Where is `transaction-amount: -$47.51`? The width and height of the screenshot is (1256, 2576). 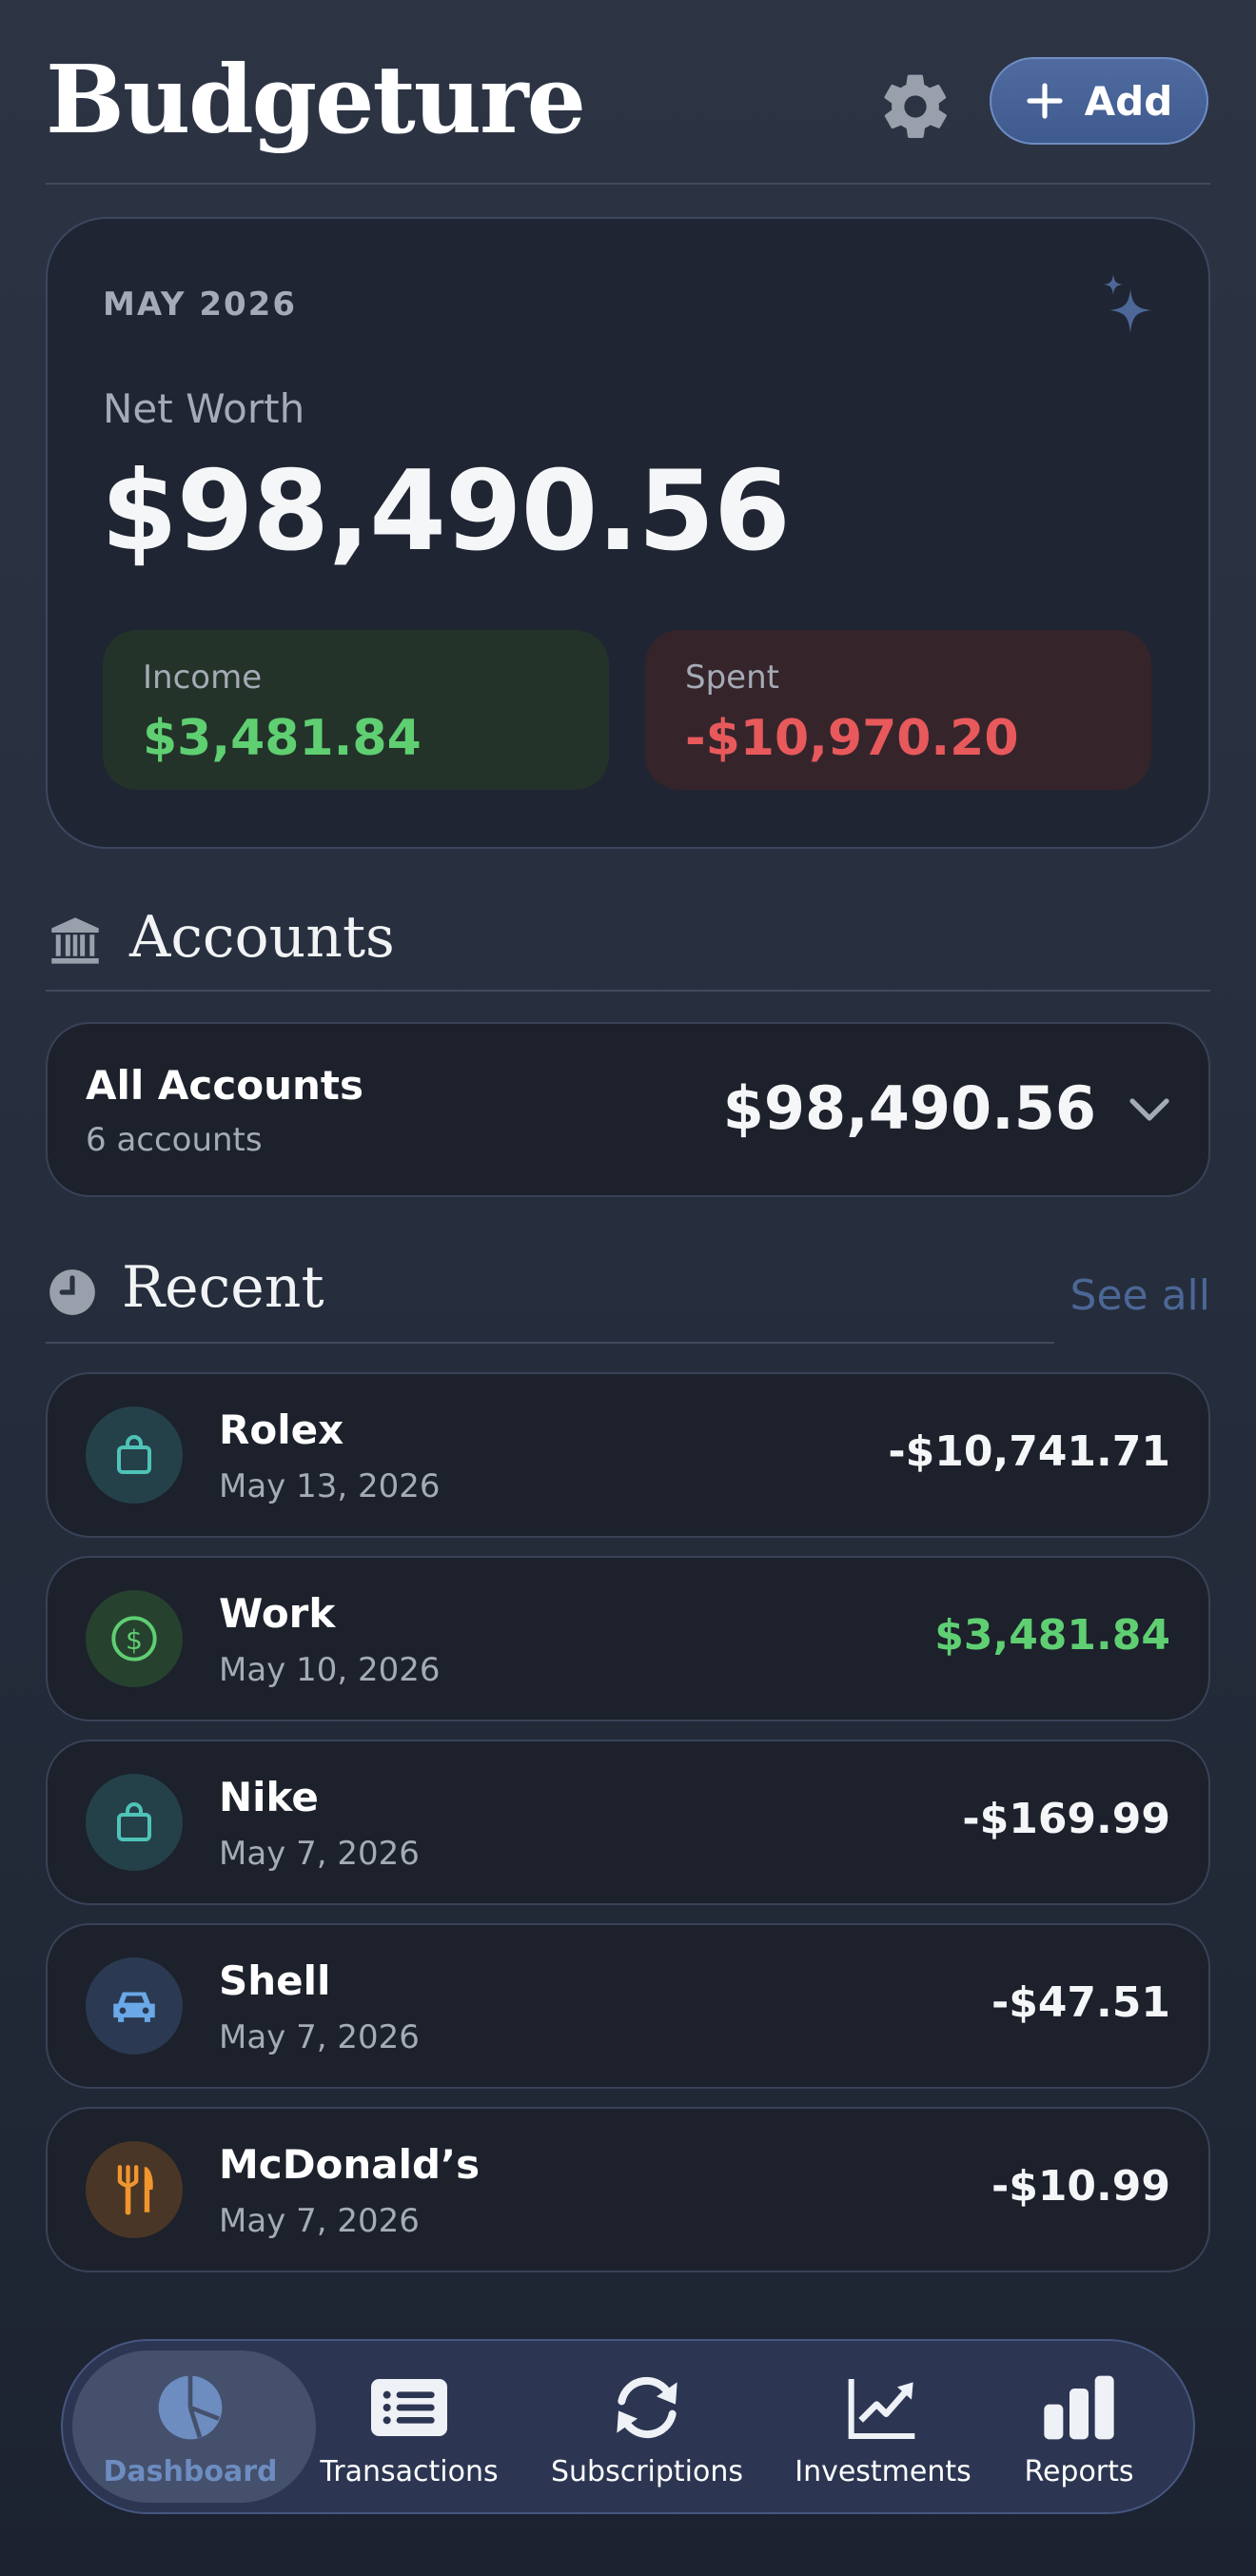 transaction-amount: -$47.51 is located at coordinates (1080, 2002).